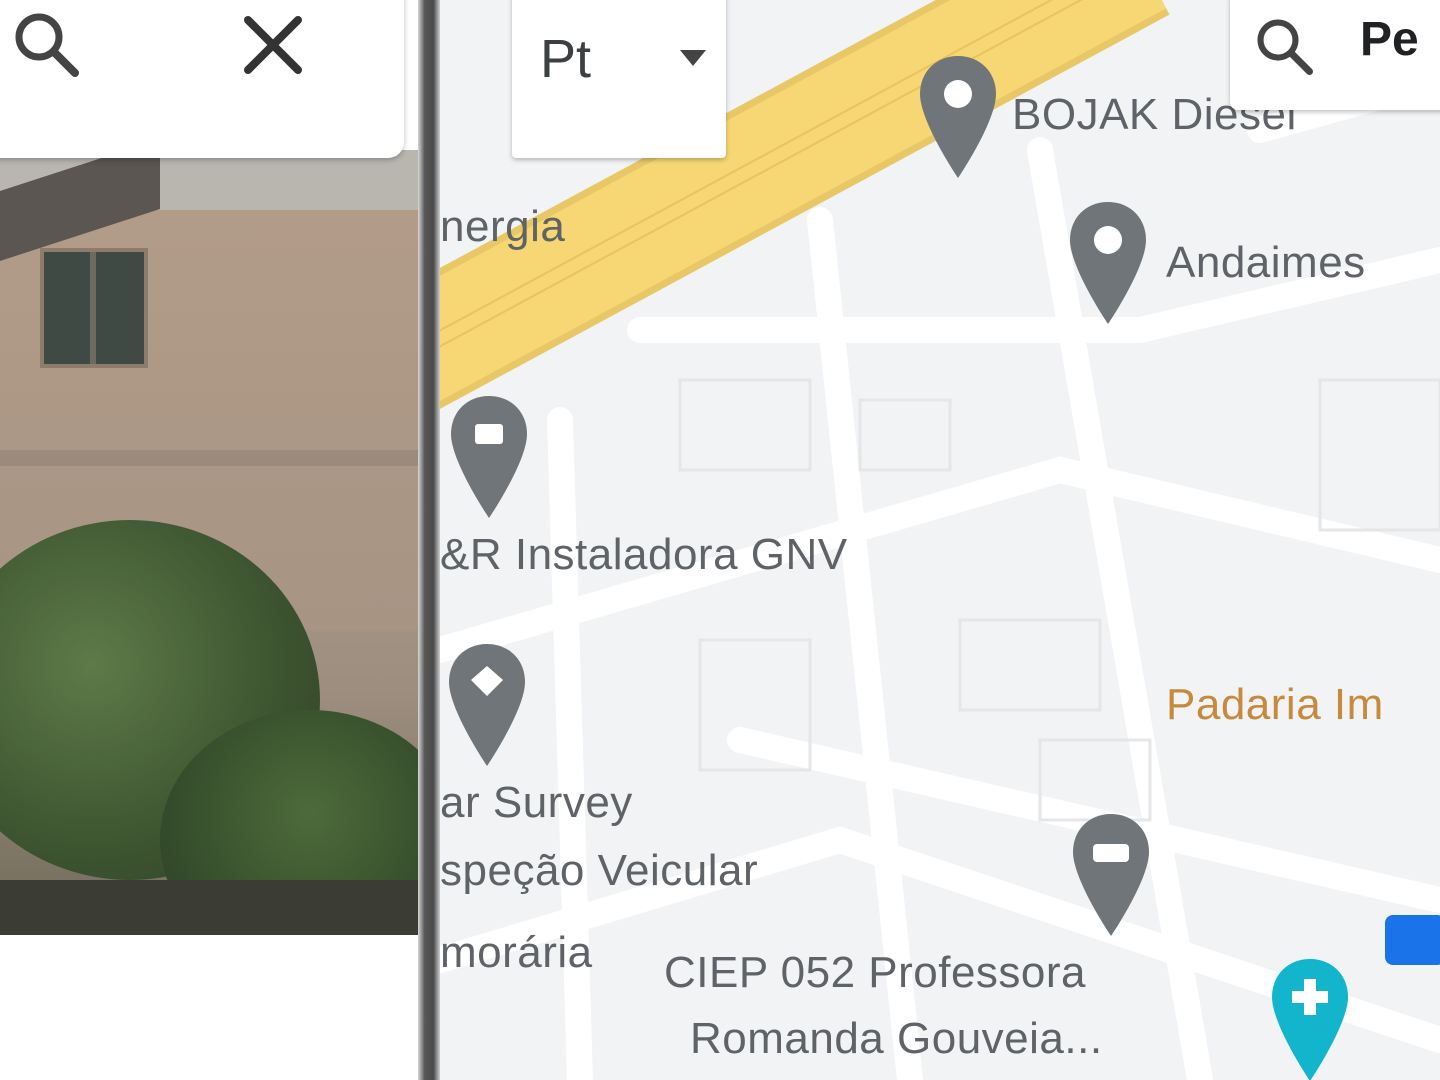 The image size is (1440, 1080). I want to click on search-button, so click(47, 45).